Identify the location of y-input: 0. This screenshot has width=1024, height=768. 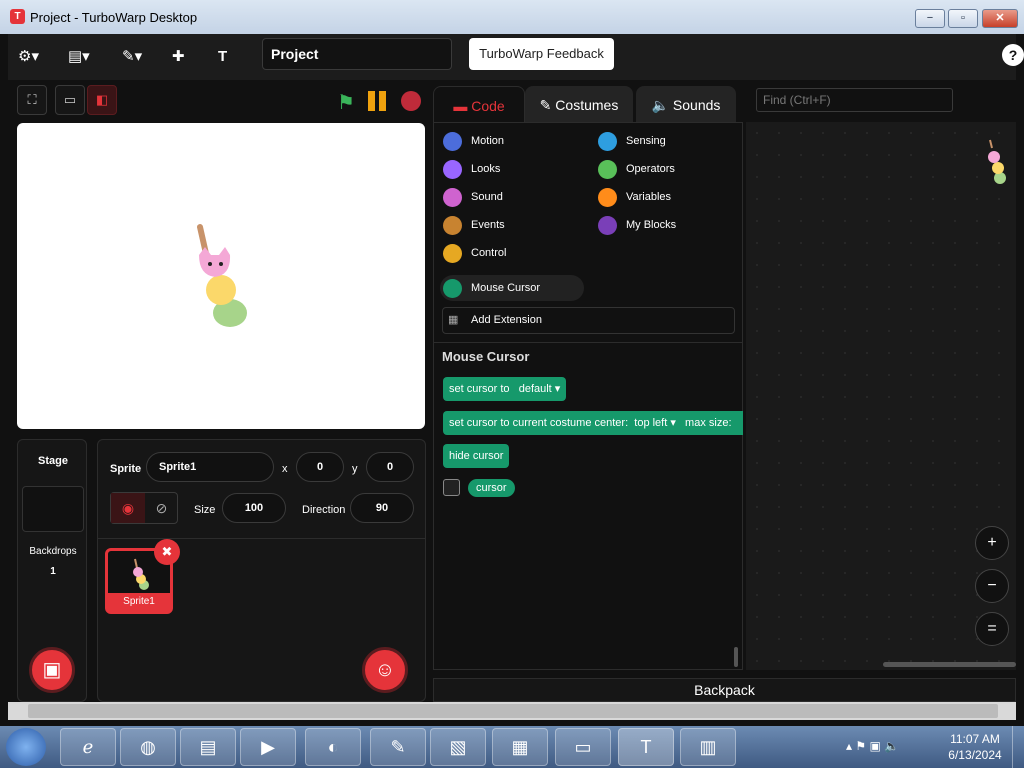
(390, 467).